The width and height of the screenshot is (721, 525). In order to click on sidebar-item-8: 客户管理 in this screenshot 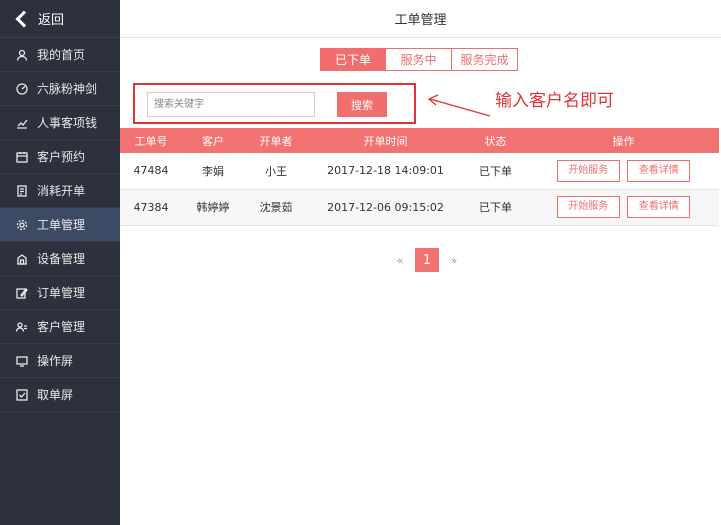, I will do `click(60, 327)`.